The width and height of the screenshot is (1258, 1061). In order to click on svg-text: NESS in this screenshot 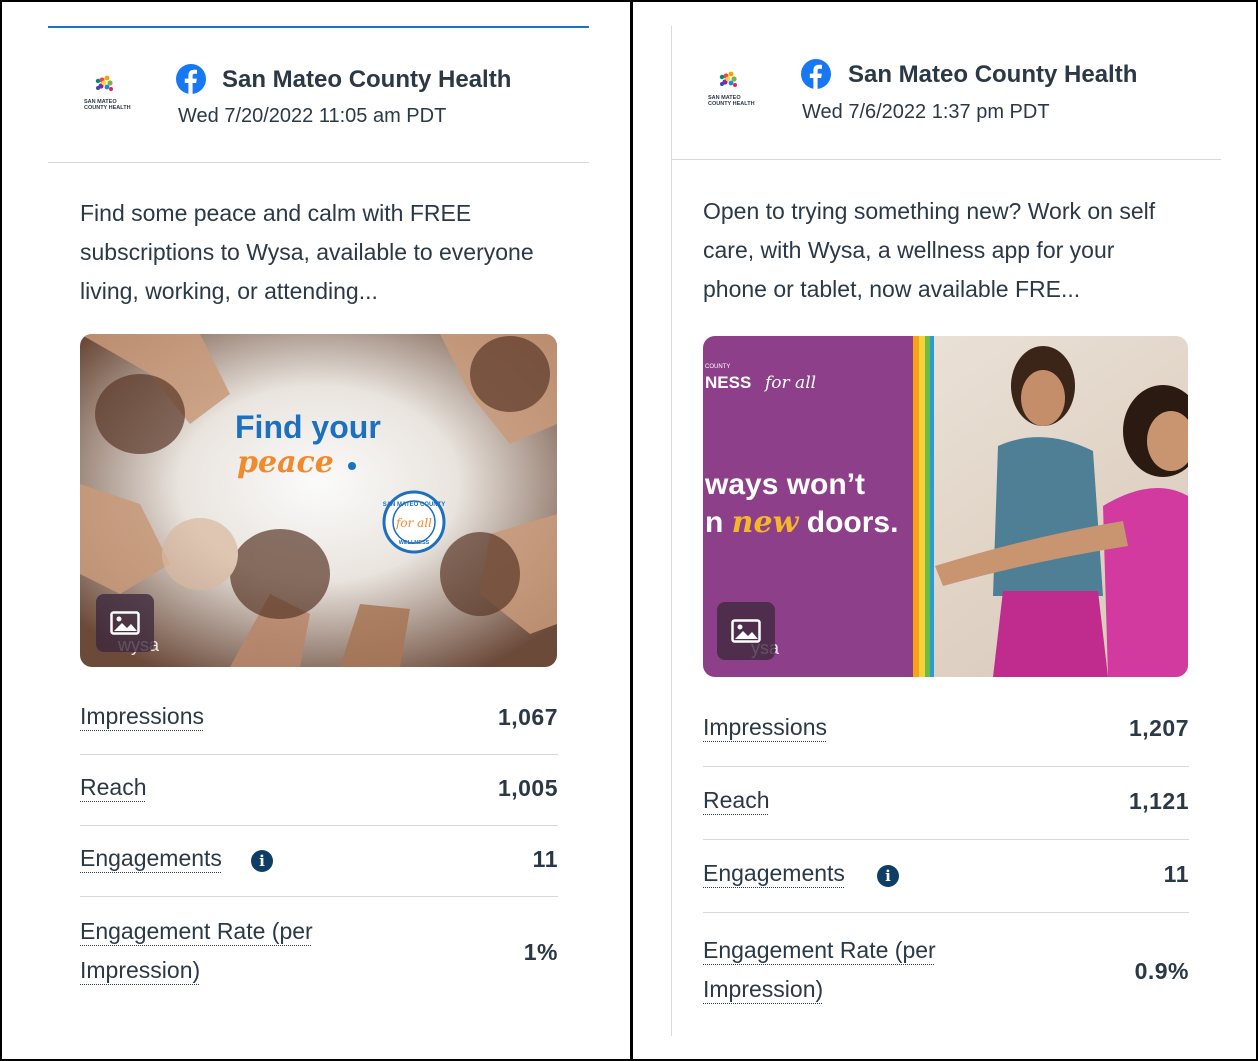, I will do `click(728, 382)`.